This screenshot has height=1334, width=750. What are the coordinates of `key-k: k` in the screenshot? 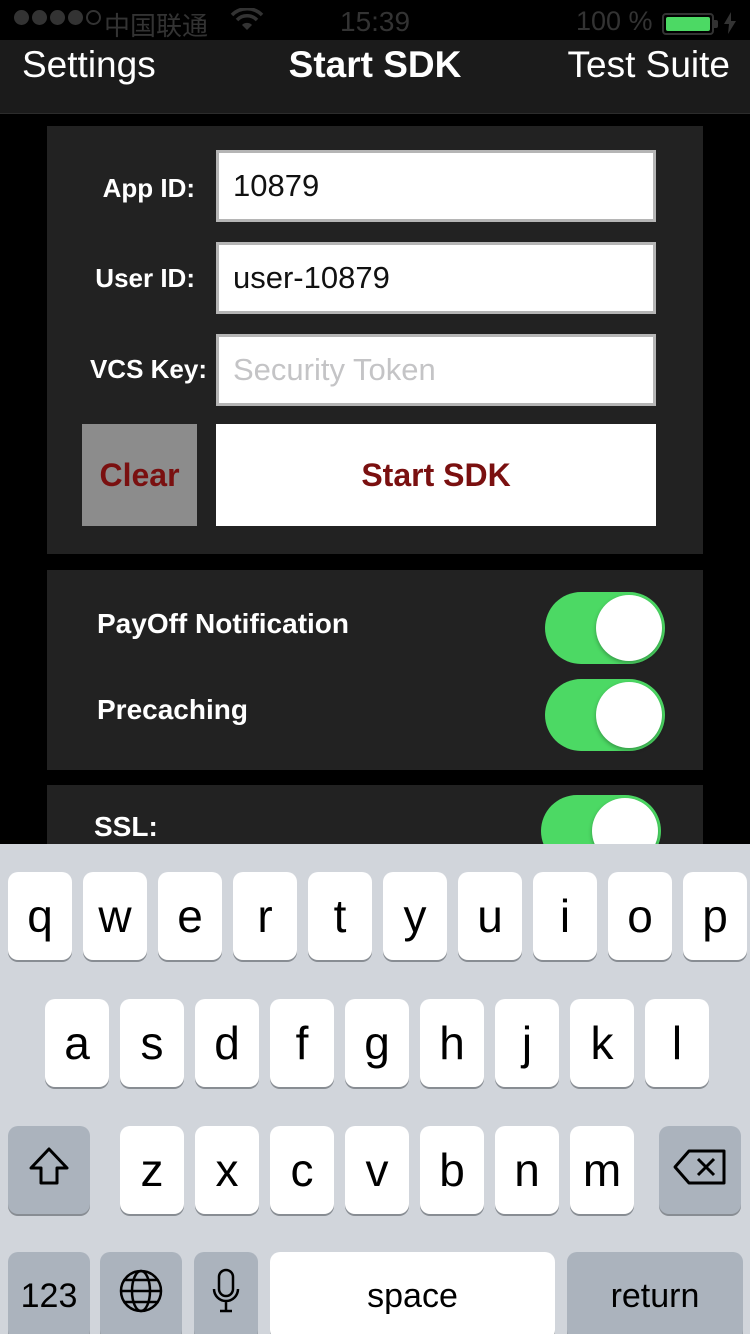 It's located at (602, 1043).